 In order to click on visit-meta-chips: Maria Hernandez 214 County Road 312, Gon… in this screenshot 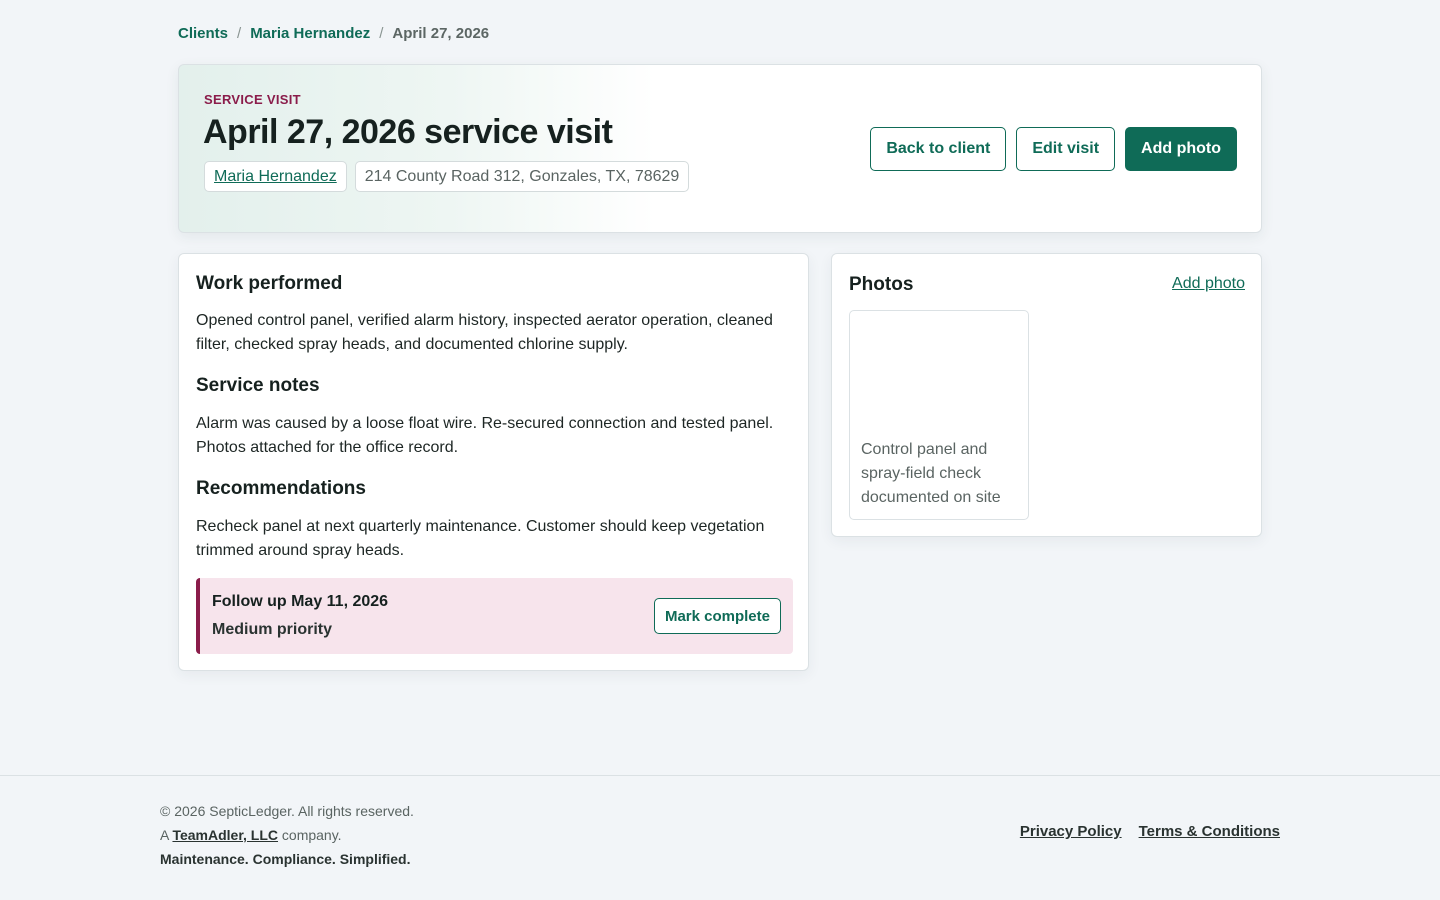, I will do `click(447, 176)`.